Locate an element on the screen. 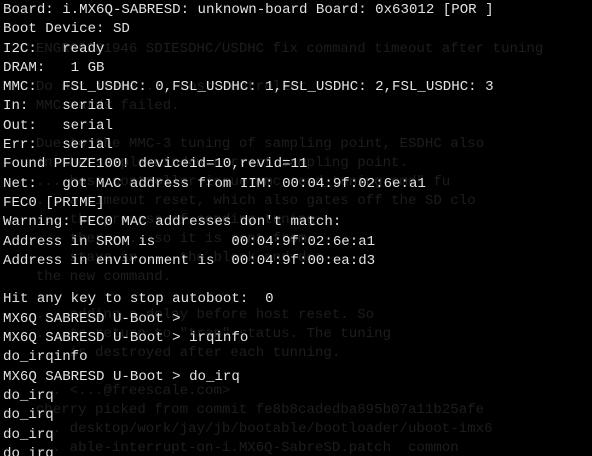 This screenshot has height=456, width=592. terminal-line: Out: serial is located at coordinates (58, 125).